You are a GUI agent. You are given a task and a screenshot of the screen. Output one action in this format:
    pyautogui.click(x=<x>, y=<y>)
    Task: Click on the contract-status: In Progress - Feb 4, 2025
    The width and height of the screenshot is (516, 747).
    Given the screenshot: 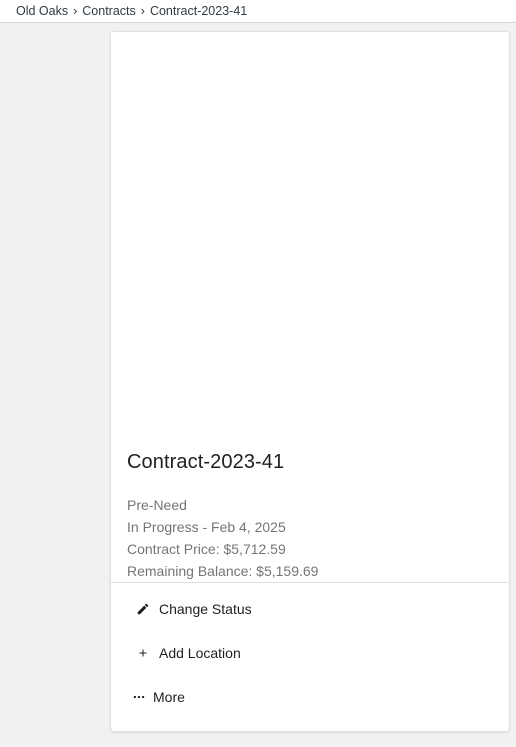 What is the action you would take?
    pyautogui.click(x=206, y=527)
    